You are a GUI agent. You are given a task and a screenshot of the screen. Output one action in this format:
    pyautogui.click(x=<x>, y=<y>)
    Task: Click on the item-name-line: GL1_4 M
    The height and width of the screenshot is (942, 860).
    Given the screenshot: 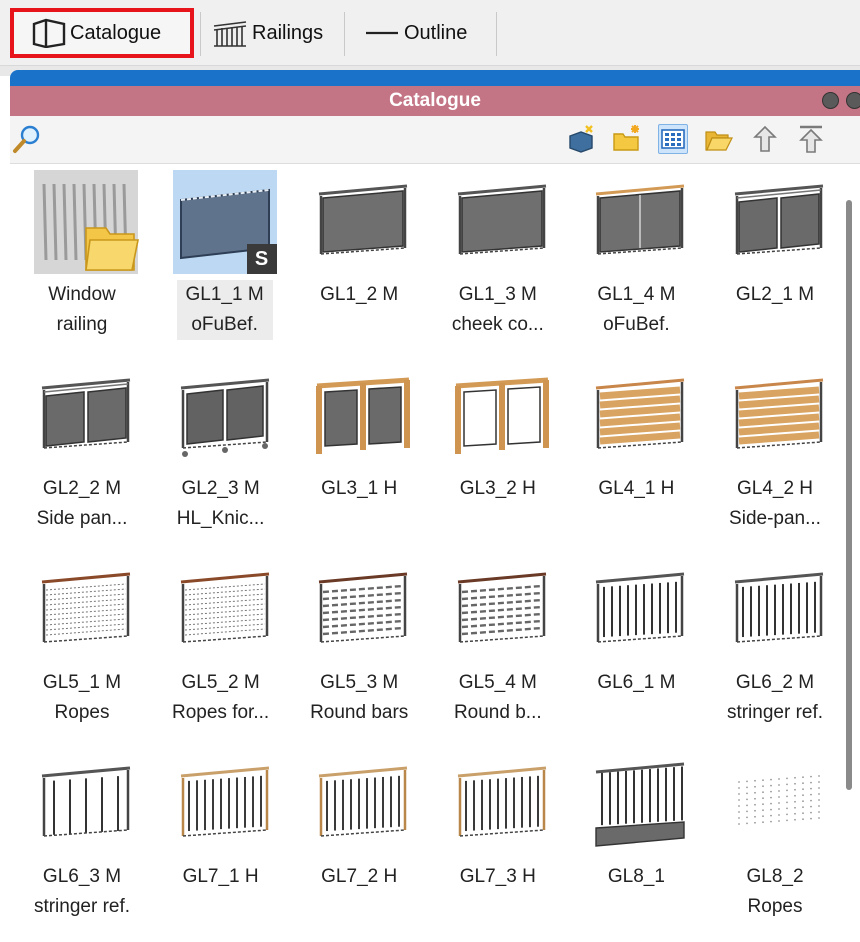 What is the action you would take?
    pyautogui.click(x=636, y=294)
    